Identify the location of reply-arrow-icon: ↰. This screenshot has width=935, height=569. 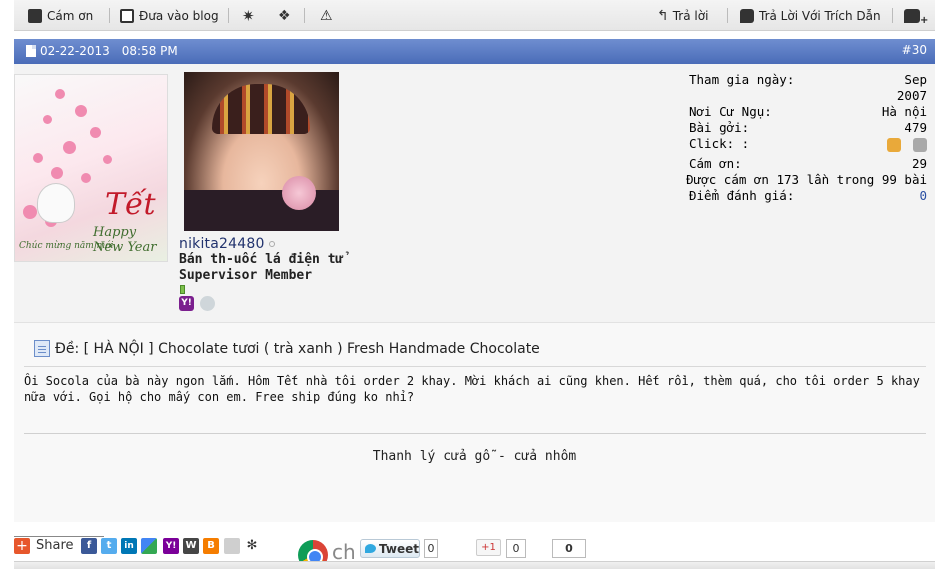
(663, 16).